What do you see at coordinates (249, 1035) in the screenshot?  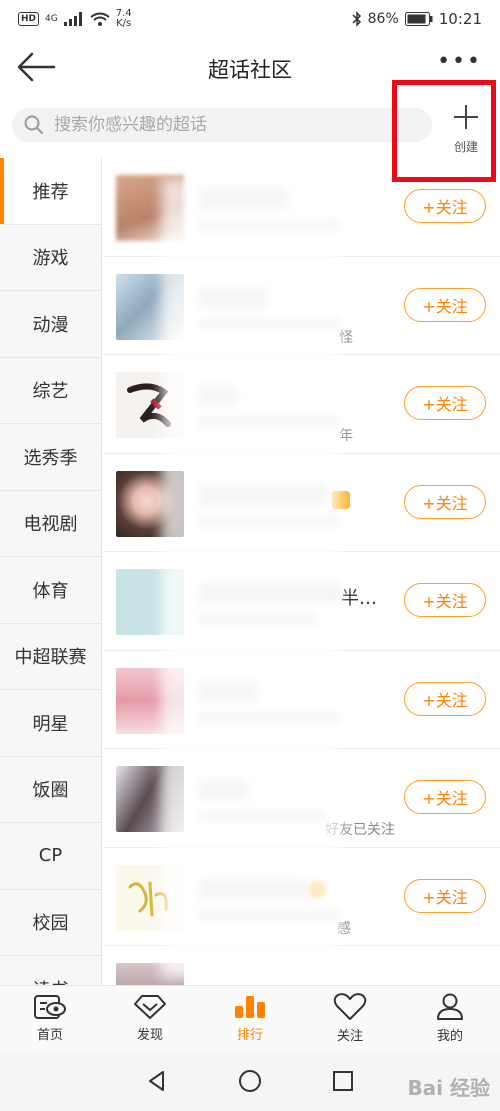 I see `tab-label: 排行` at bounding box center [249, 1035].